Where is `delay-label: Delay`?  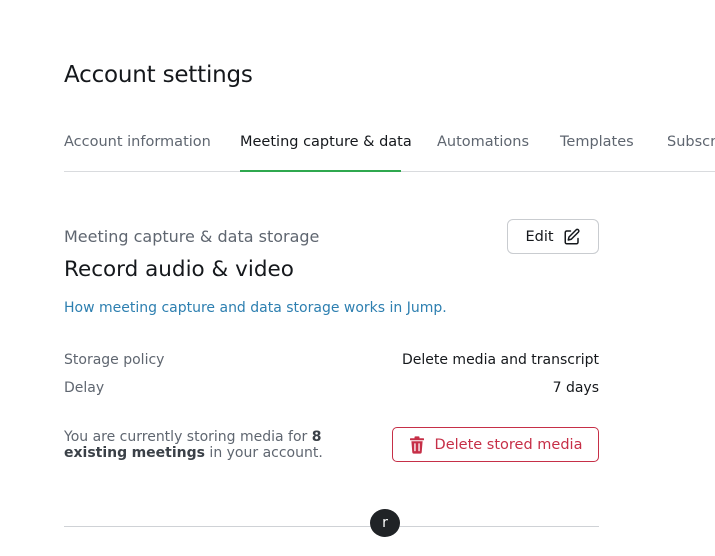
delay-label: Delay is located at coordinates (84, 388).